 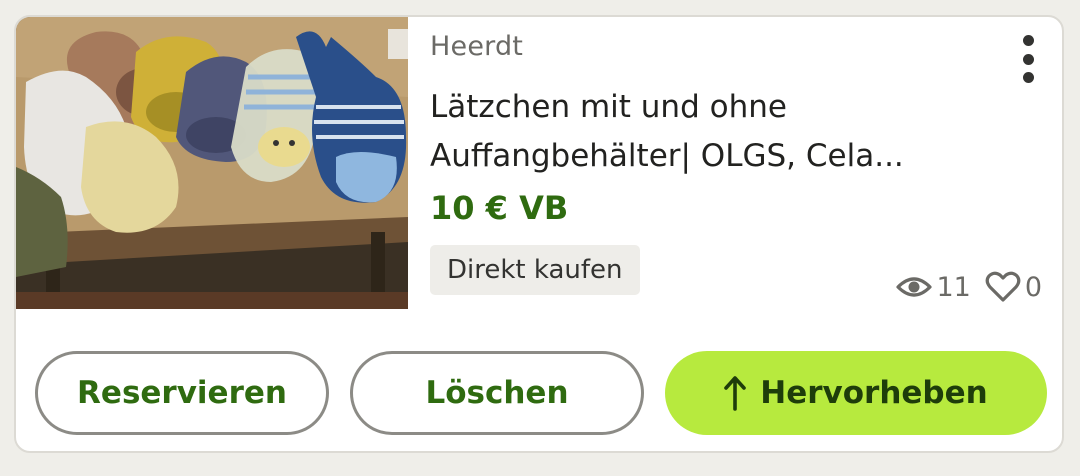 What do you see at coordinates (499, 208) in the screenshot?
I see `listing-price: 10 € VB` at bounding box center [499, 208].